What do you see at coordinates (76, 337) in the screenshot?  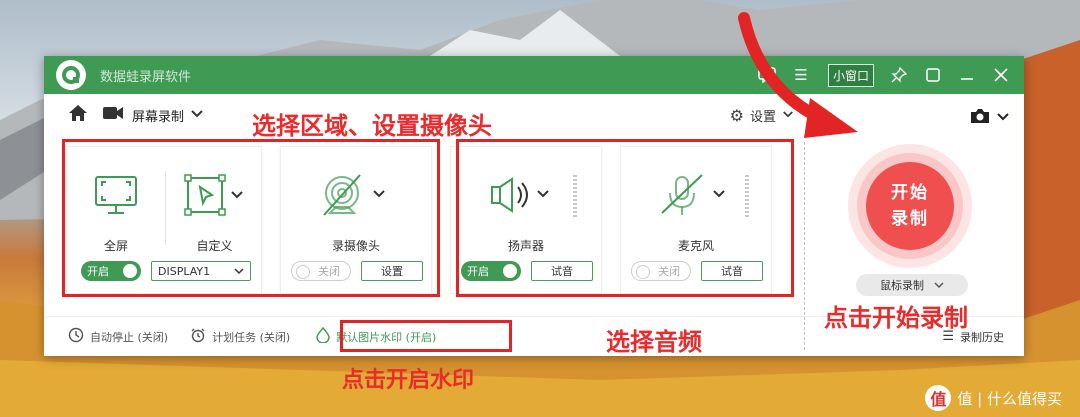 I see `clock-icon` at bounding box center [76, 337].